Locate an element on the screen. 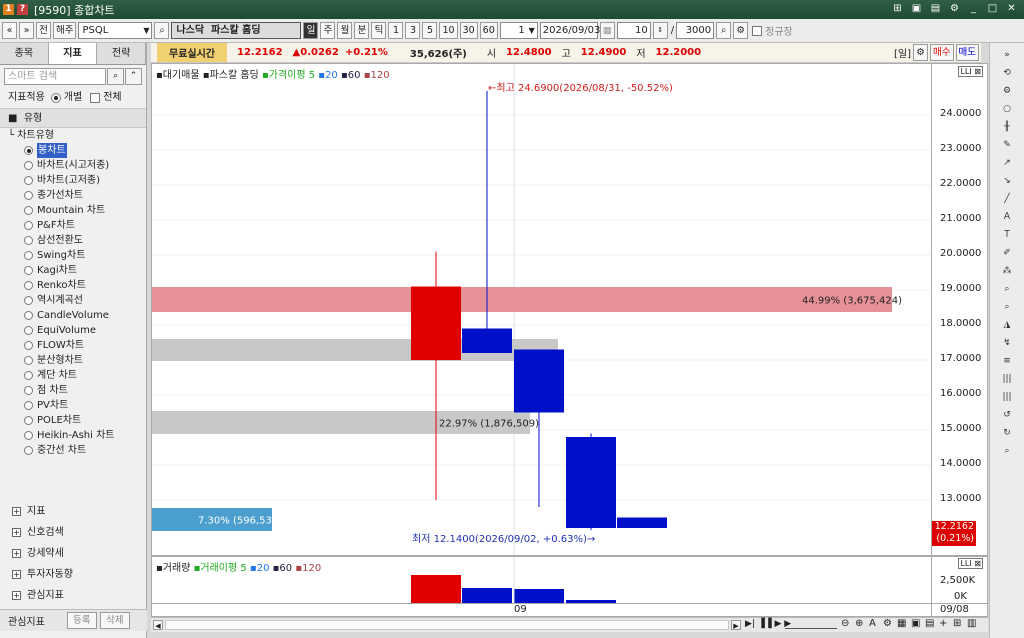 This screenshot has width=1024, height=638. chart-type-item: POLE차트 is located at coordinates (77, 420).